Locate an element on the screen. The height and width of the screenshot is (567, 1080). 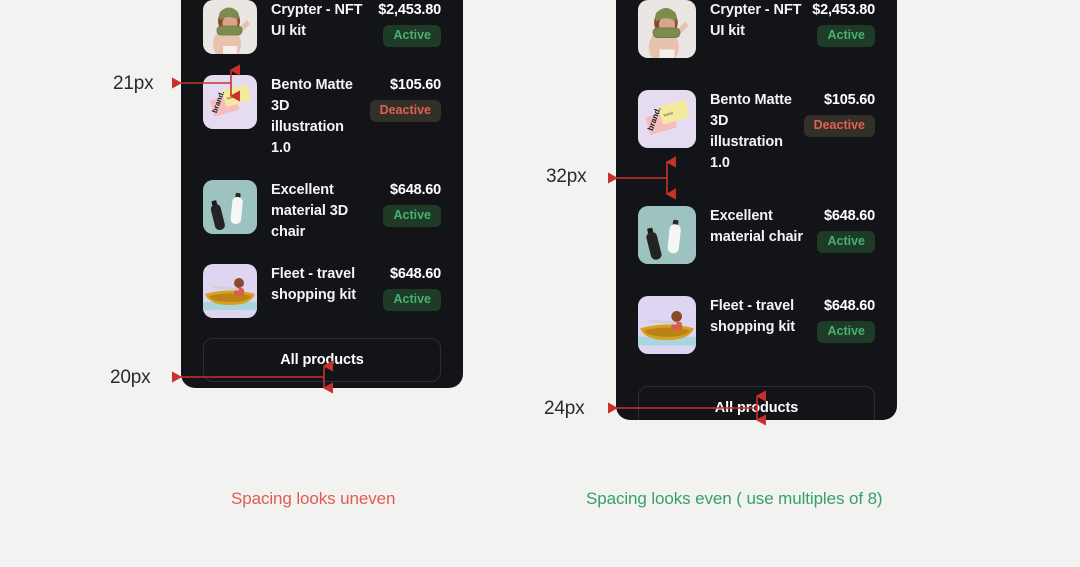
product-list-item: Excellent material chair $648.60 Active is located at coordinates (756, 235).